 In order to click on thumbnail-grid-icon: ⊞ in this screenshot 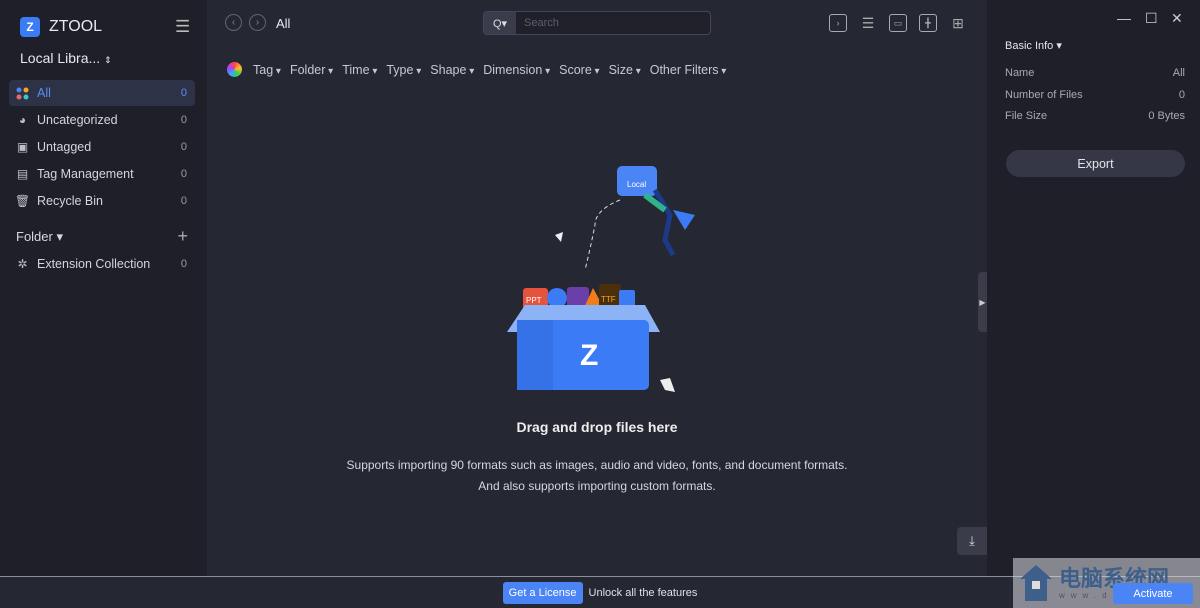, I will do `click(958, 23)`.